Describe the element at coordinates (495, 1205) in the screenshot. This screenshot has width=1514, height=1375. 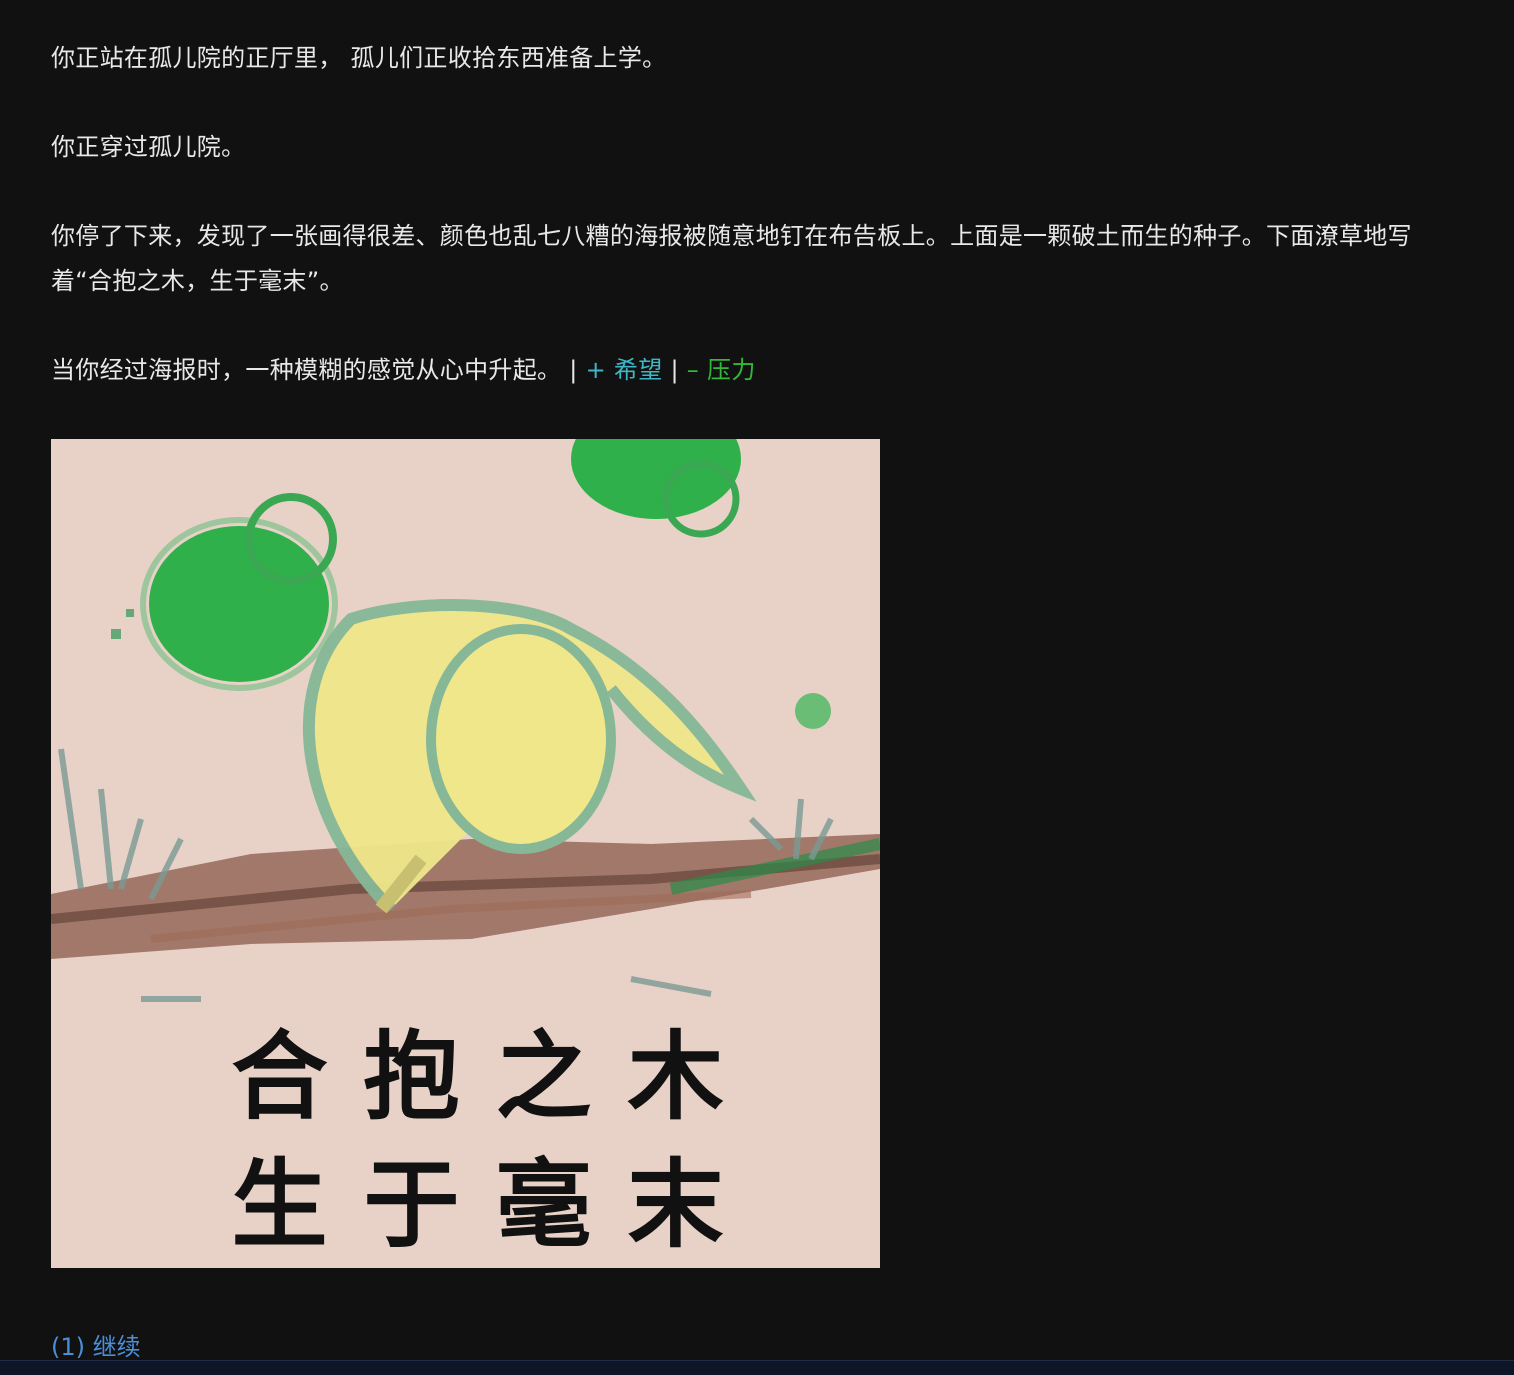
I see `poster-slogan-line2: 生于毫末` at that location.